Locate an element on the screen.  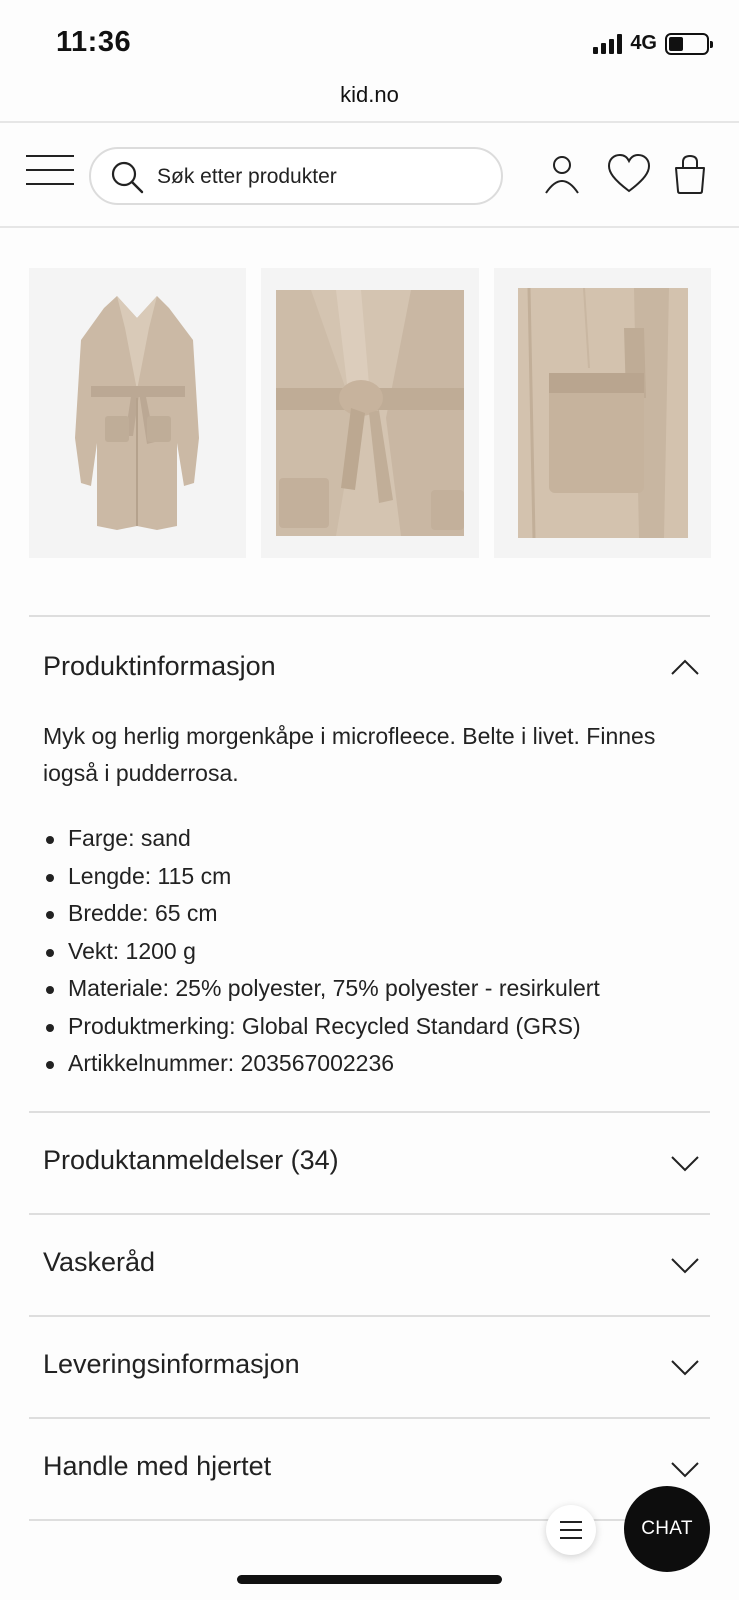
url-bar: kid.no is located at coordinates (369, 102).